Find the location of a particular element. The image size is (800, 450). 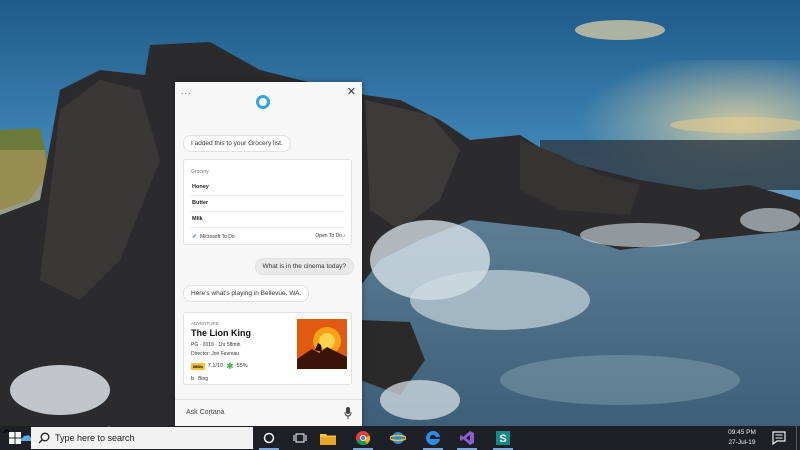

action-center-icon is located at coordinates (779, 438).